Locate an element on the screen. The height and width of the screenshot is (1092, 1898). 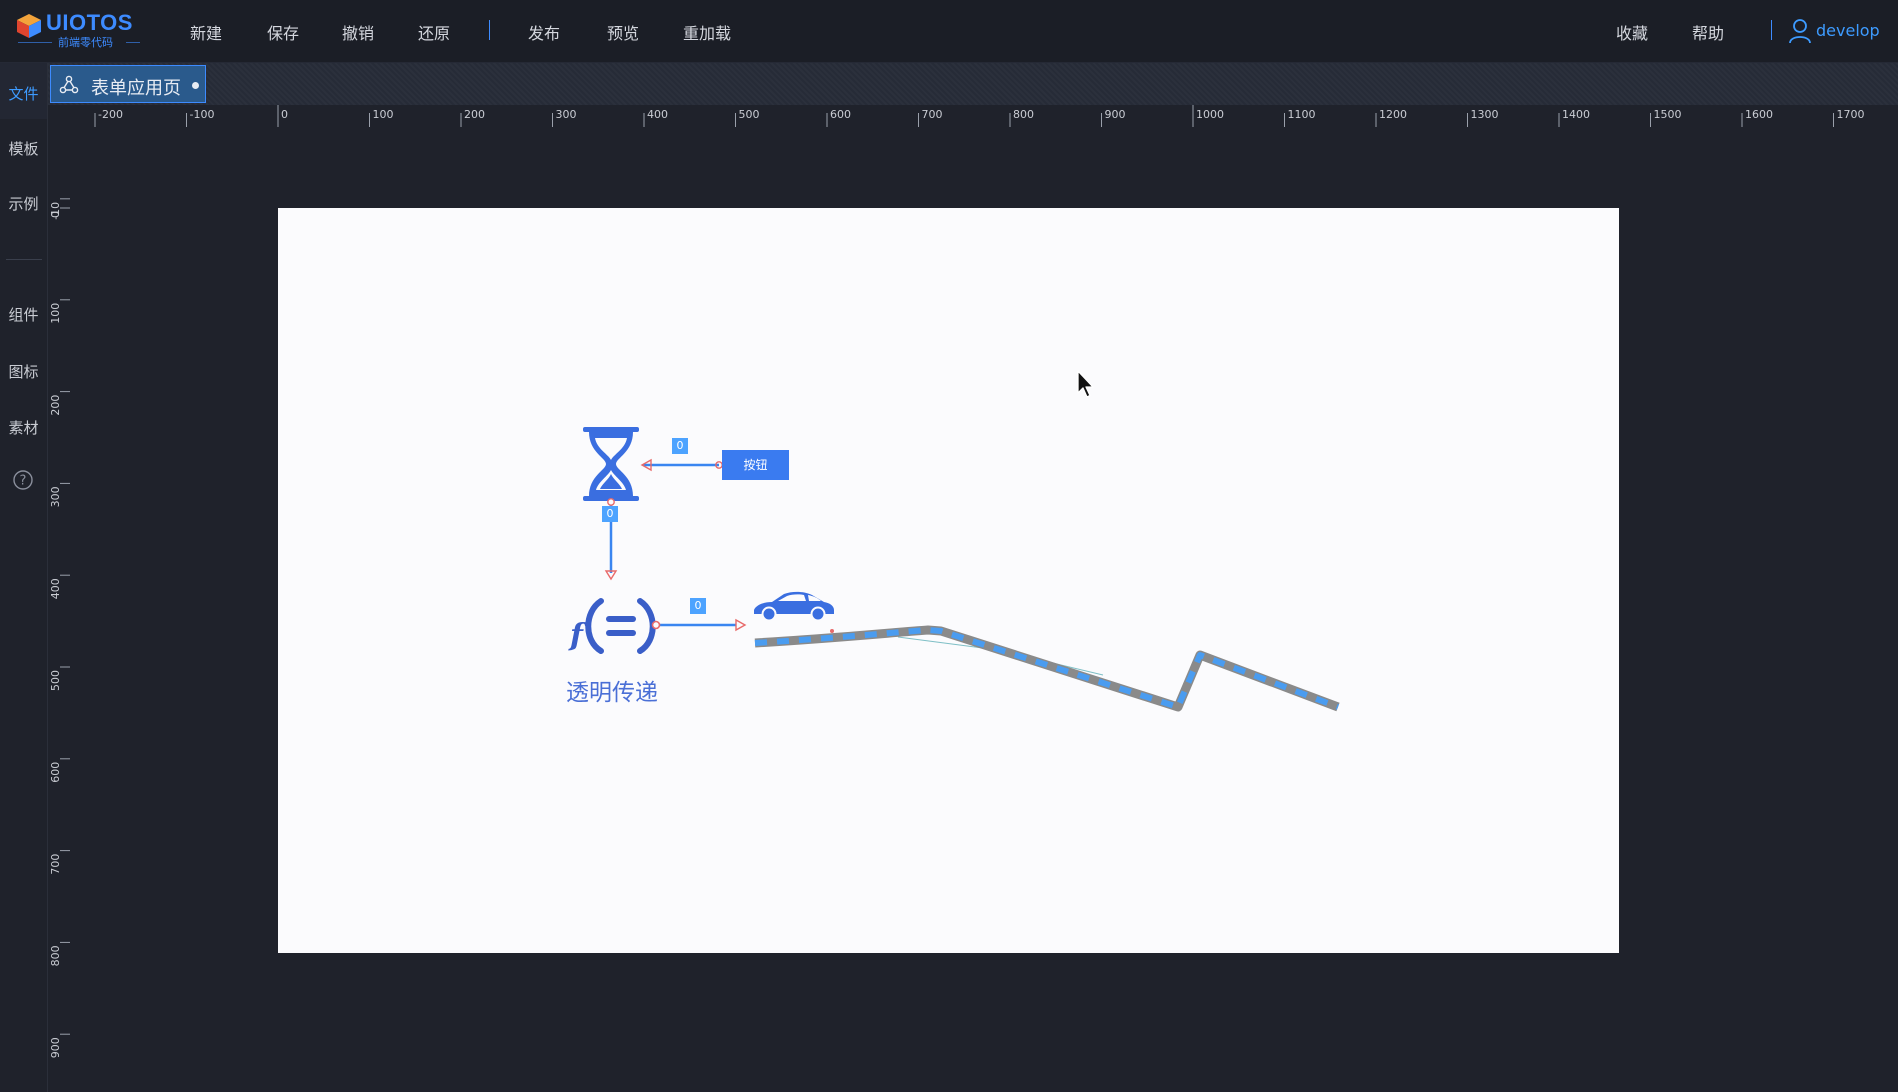
menu-save-button: 保存 is located at coordinates (283, 32).